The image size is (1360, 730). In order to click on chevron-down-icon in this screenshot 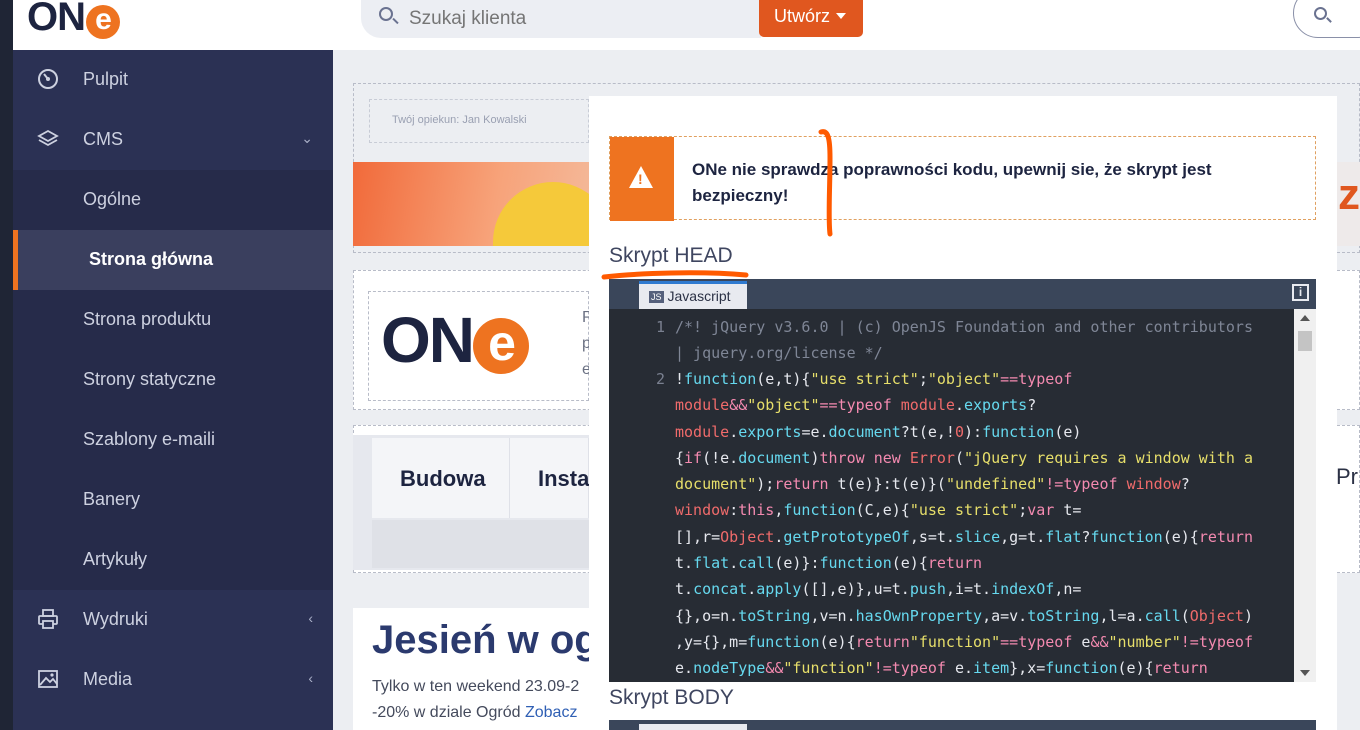, I will do `click(841, 16)`.